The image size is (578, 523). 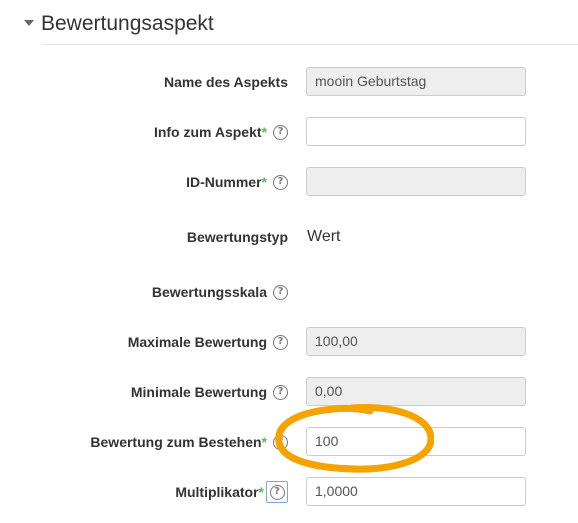 I want to click on label-area: Bewertungstyp, so click(x=237, y=237).